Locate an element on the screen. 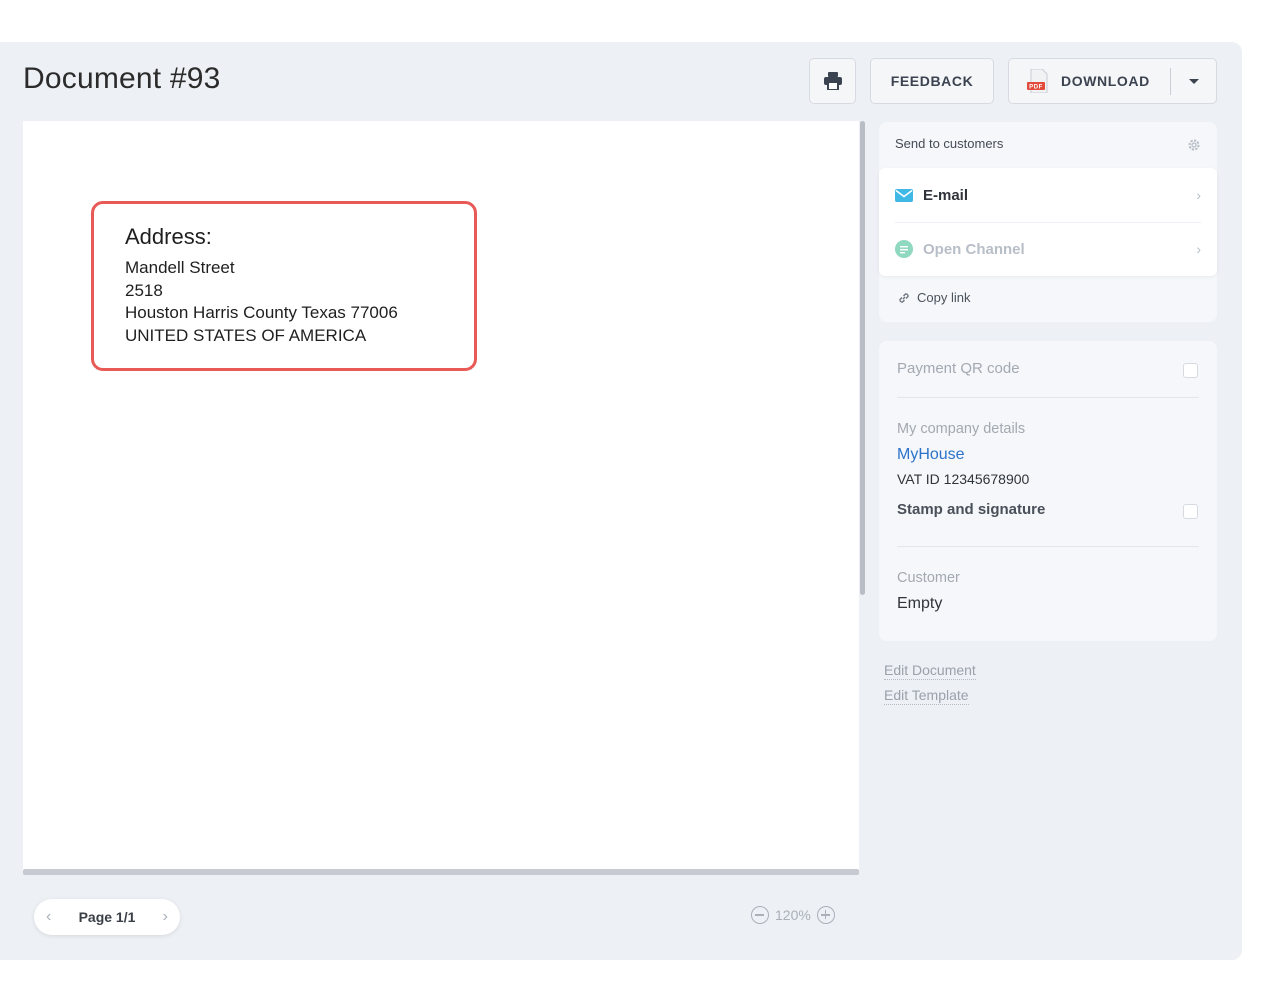 The image size is (1280, 1001). horizontal-scrollbar is located at coordinates (441, 872).